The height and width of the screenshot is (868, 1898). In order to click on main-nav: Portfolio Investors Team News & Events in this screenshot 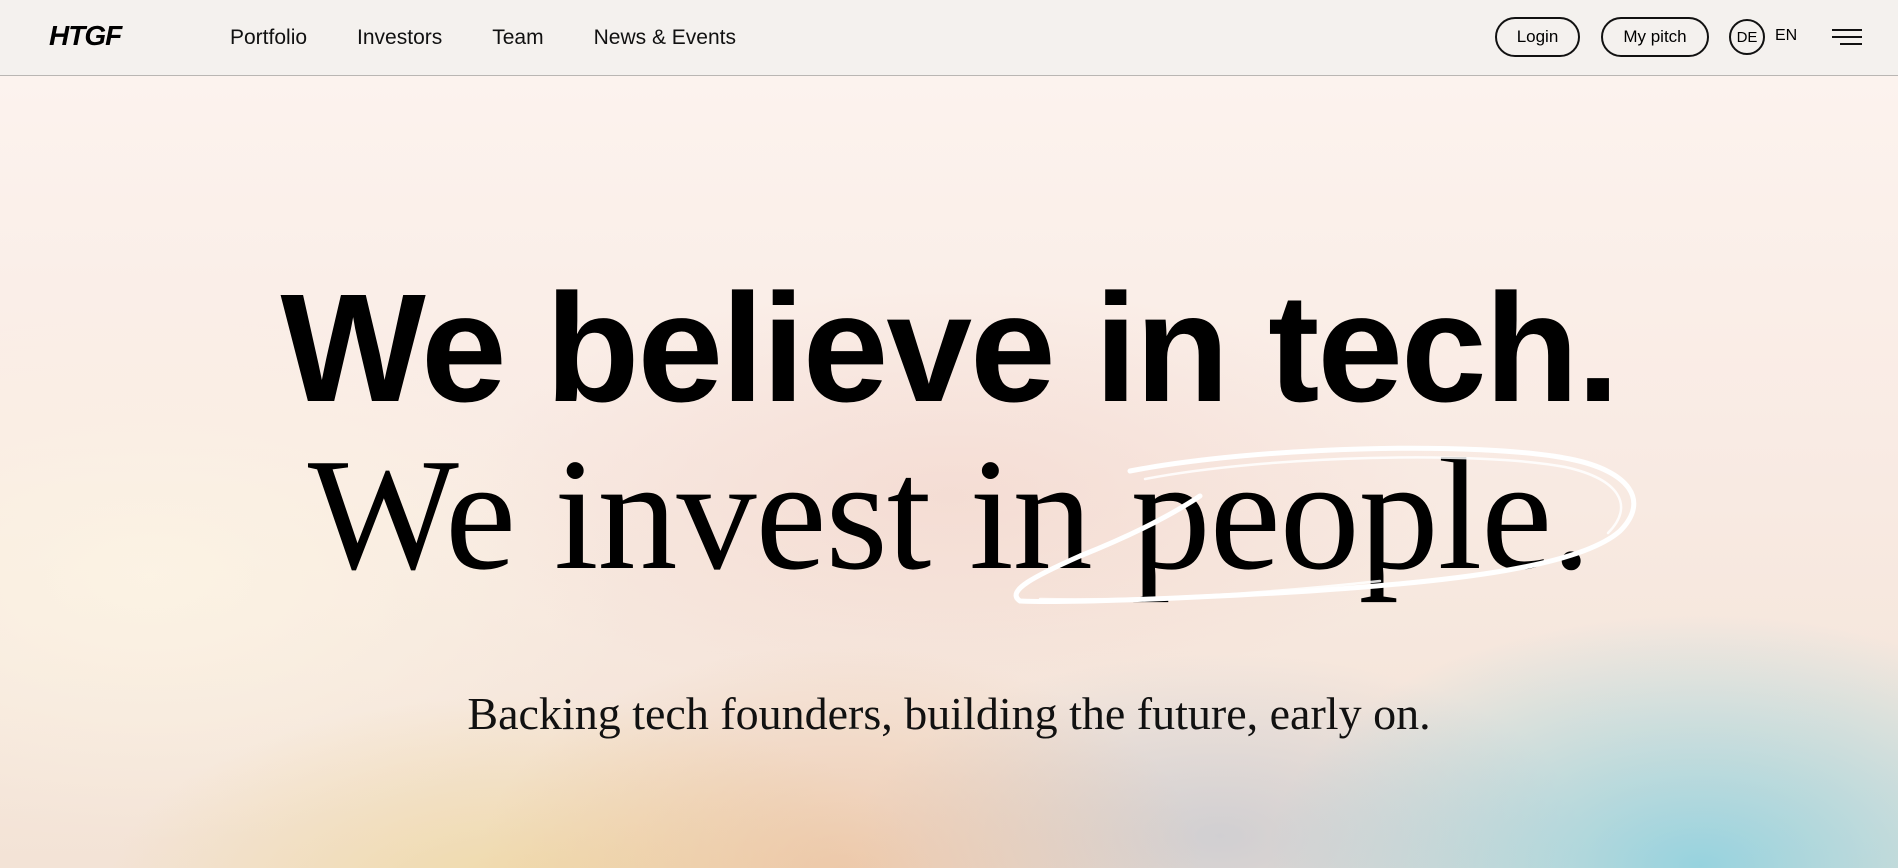, I will do `click(483, 38)`.